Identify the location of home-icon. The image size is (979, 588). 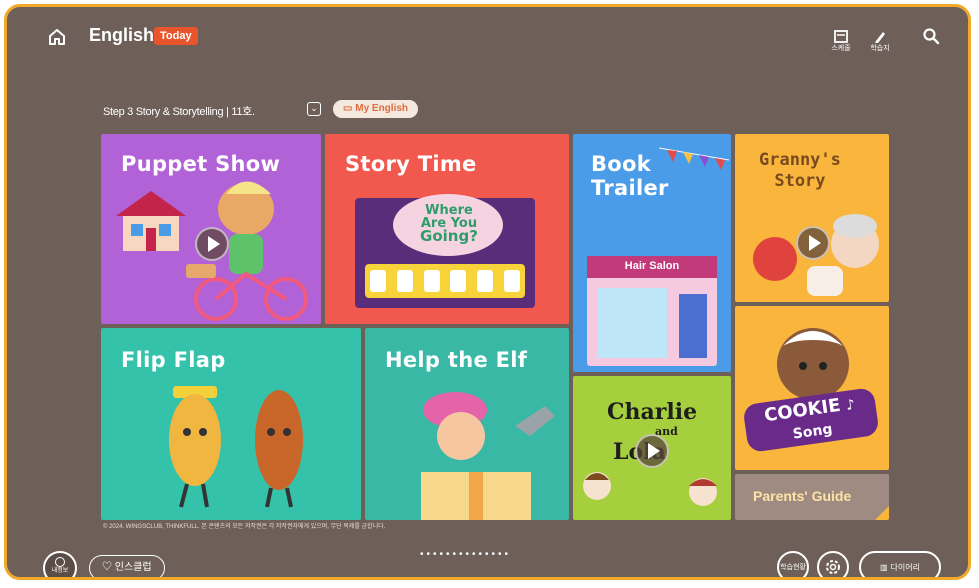
(57, 37).